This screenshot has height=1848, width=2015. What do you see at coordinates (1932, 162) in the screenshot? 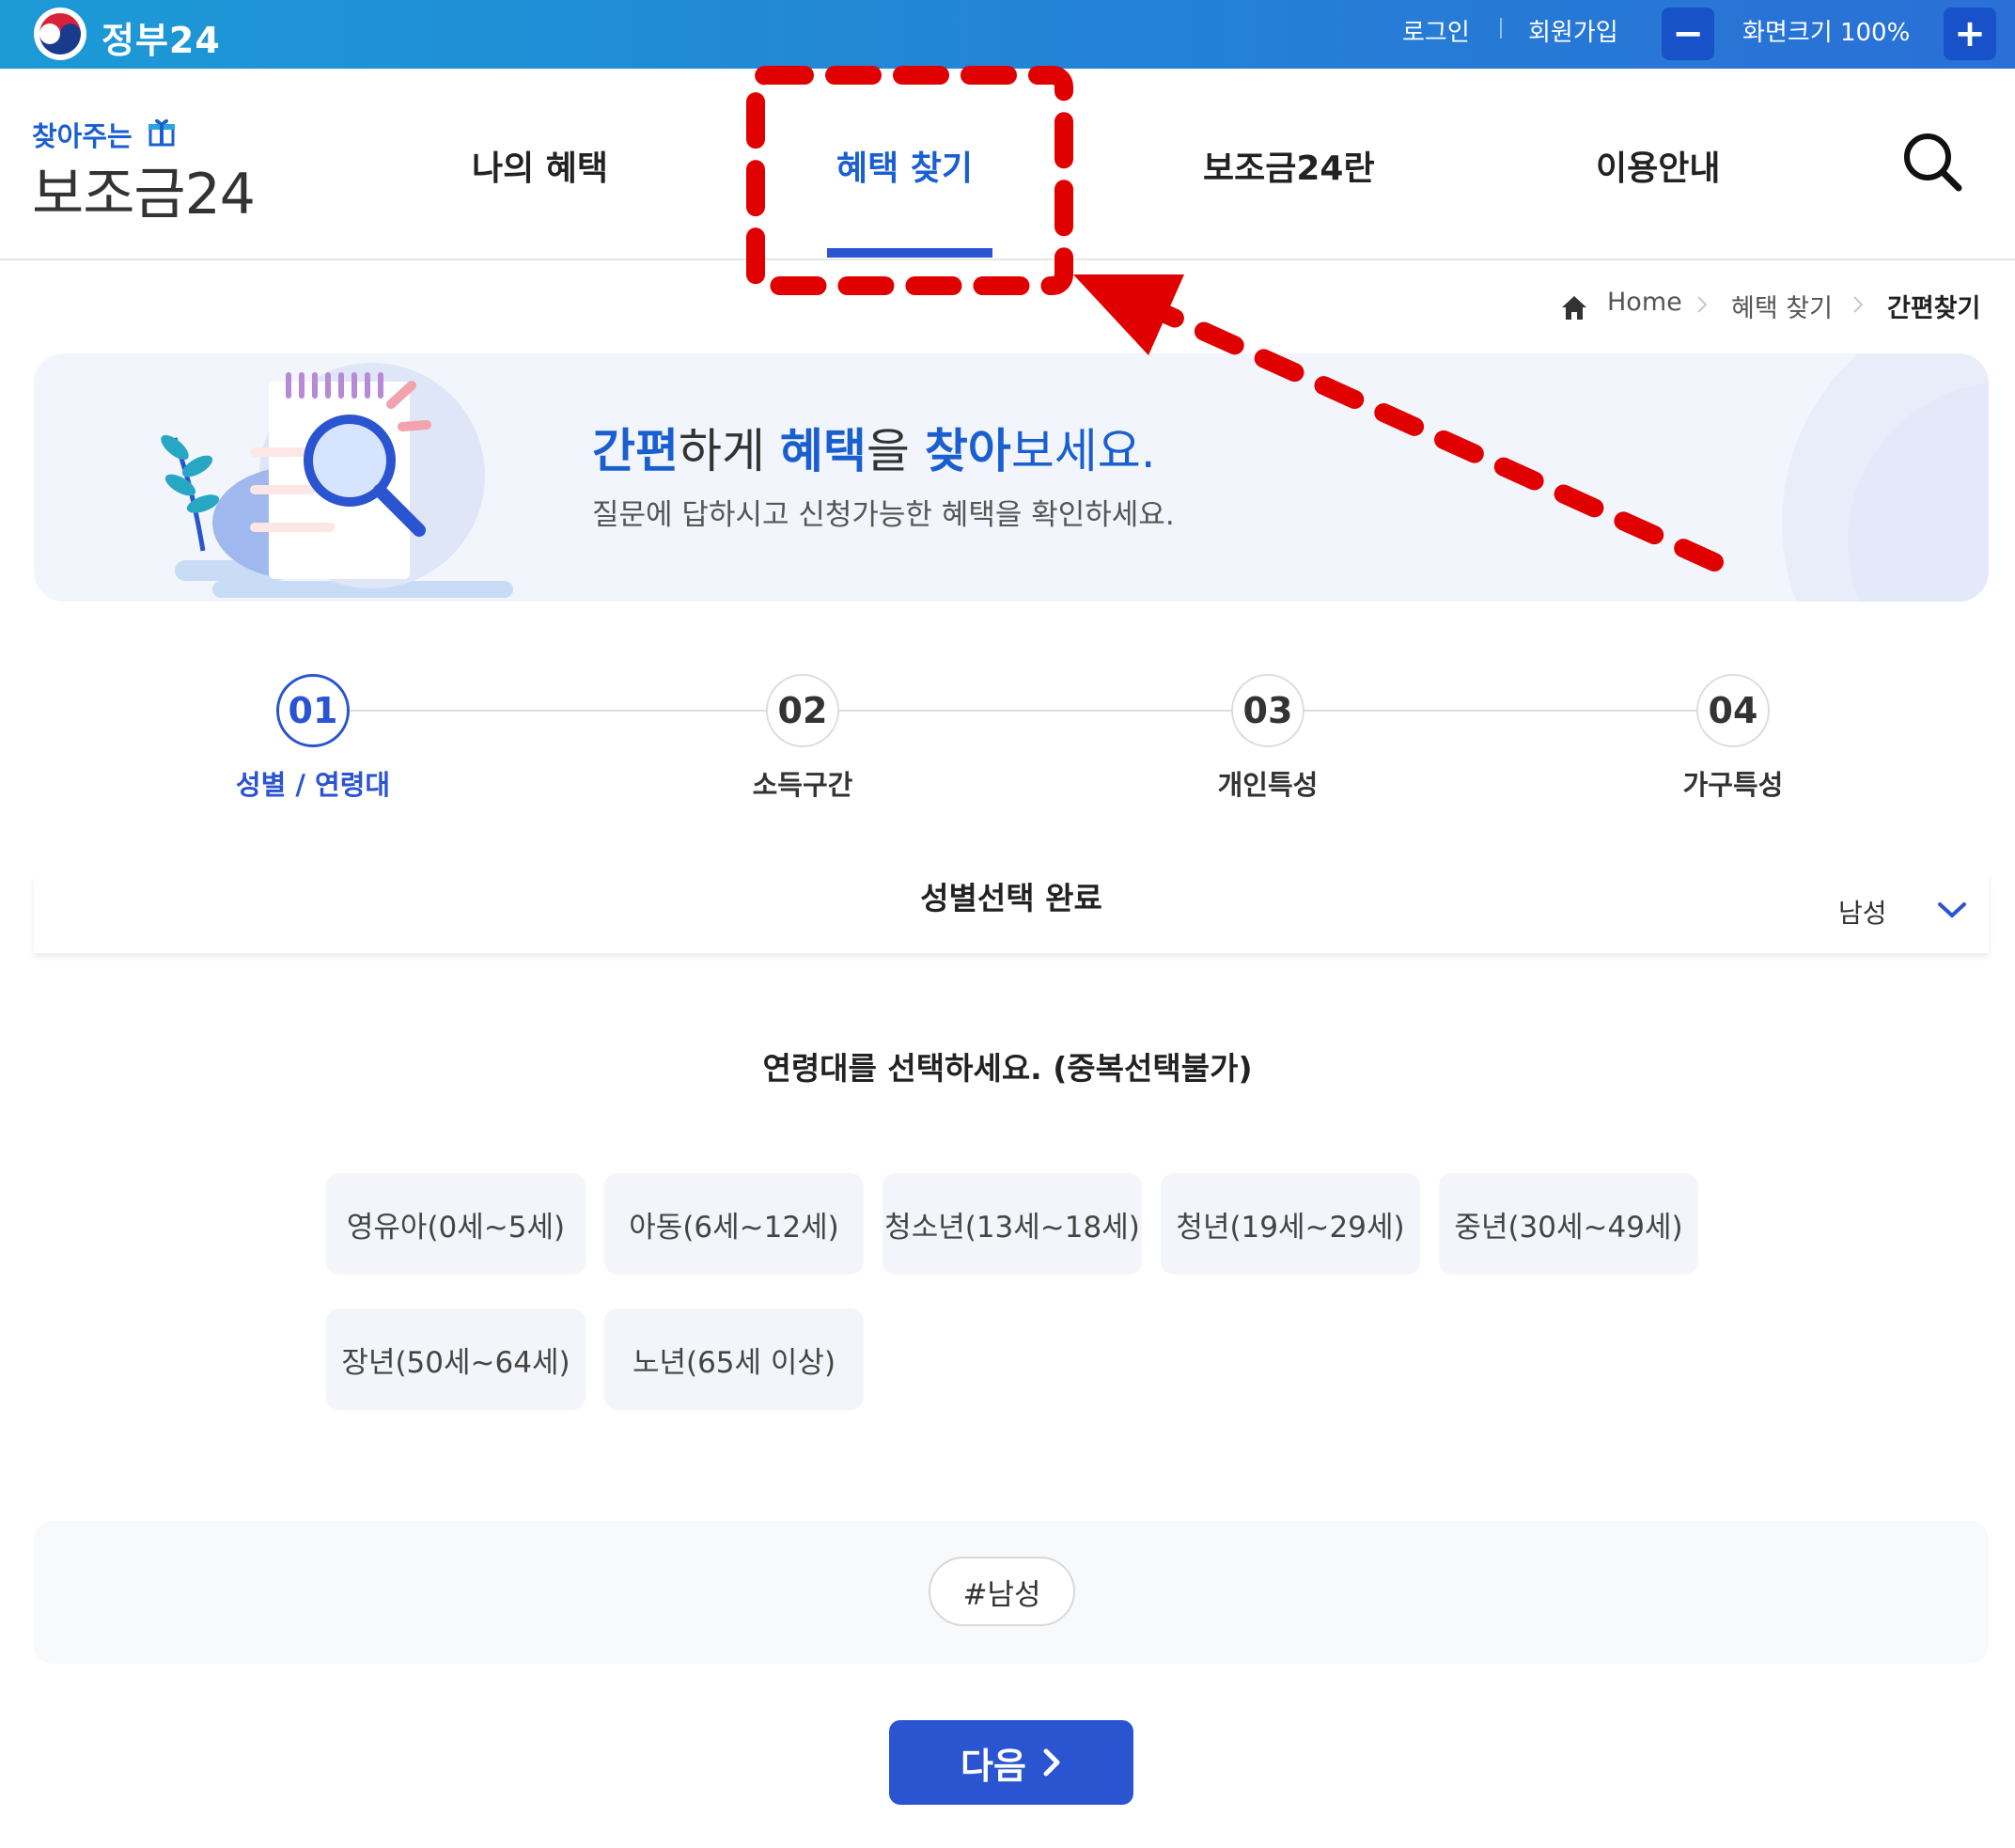
I see `search-icon` at bounding box center [1932, 162].